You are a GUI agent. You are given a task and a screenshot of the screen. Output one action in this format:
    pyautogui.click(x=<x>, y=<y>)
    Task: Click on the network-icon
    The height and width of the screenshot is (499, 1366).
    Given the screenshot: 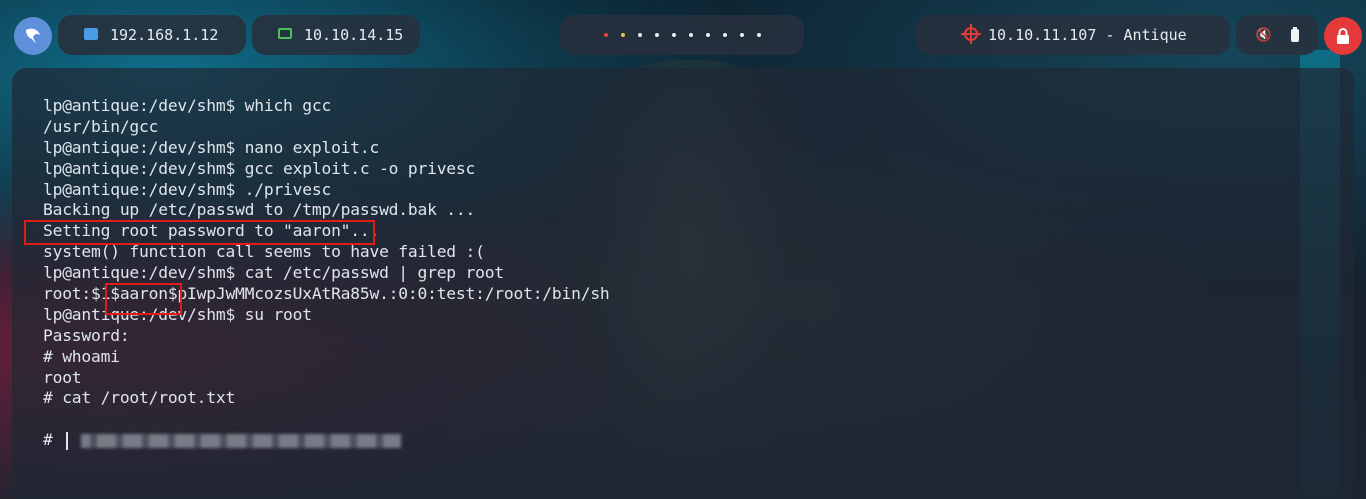 What is the action you would take?
    pyautogui.click(x=91, y=34)
    